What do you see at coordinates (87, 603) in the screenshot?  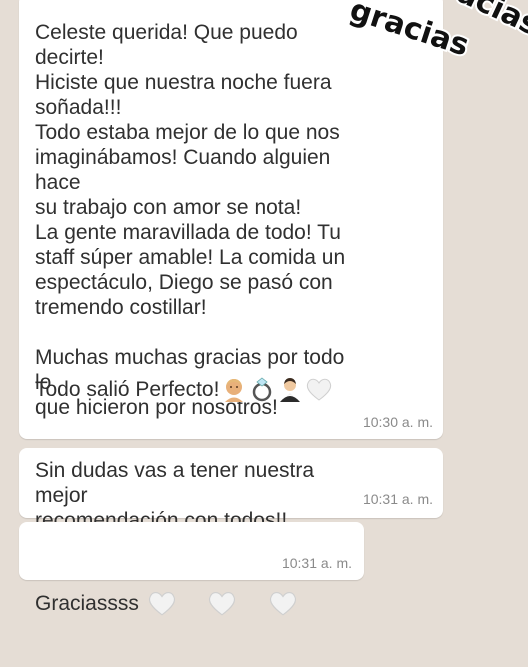 I see `message-text: Graciassss` at bounding box center [87, 603].